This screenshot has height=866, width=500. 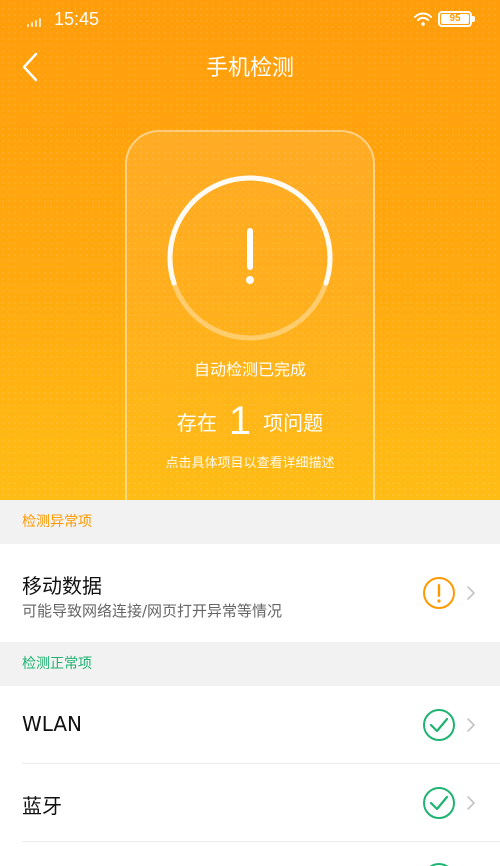 I want to click on status-bar: 15:45 95, so click(x=250, y=20).